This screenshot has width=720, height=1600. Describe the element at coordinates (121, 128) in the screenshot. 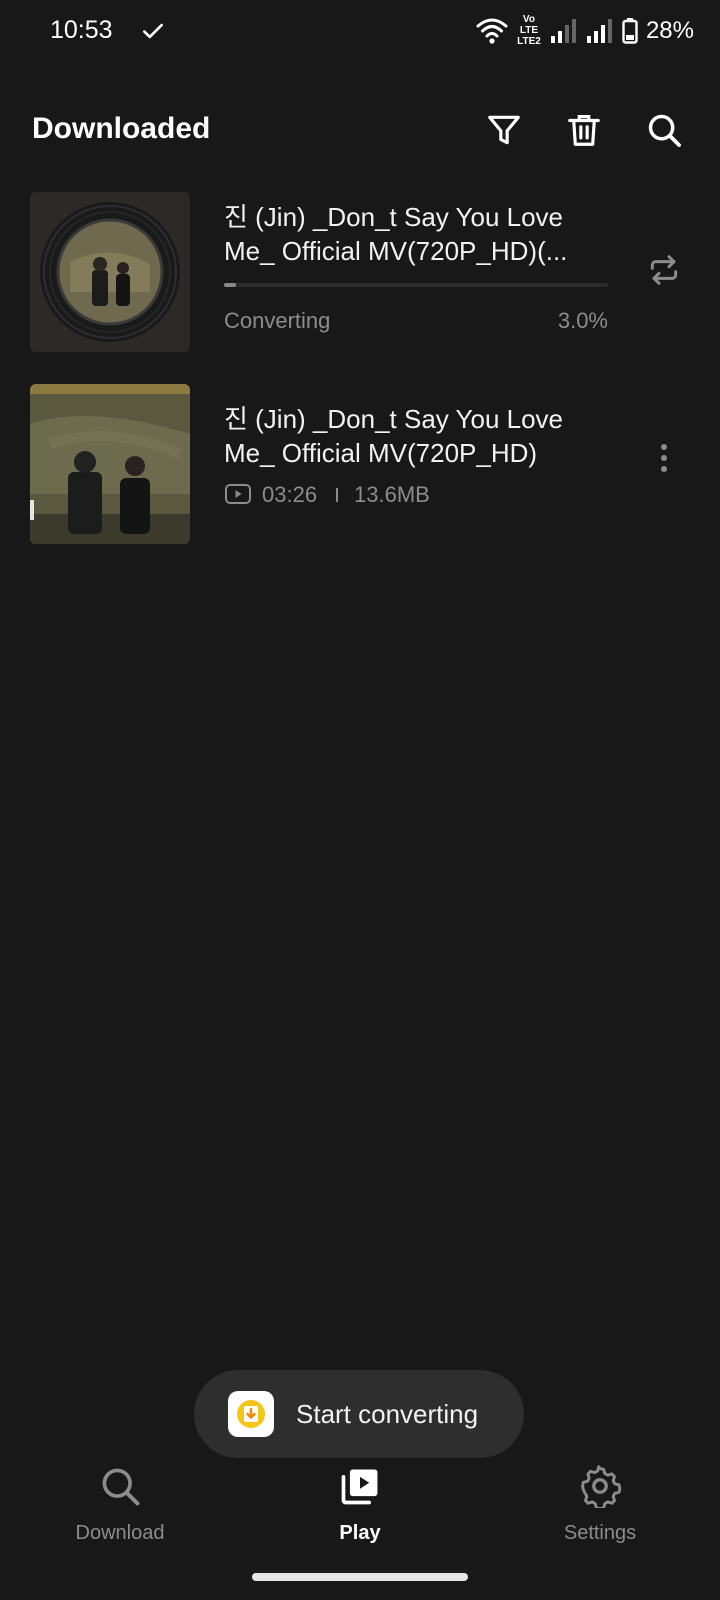

I see `page-title: Downloaded` at that location.